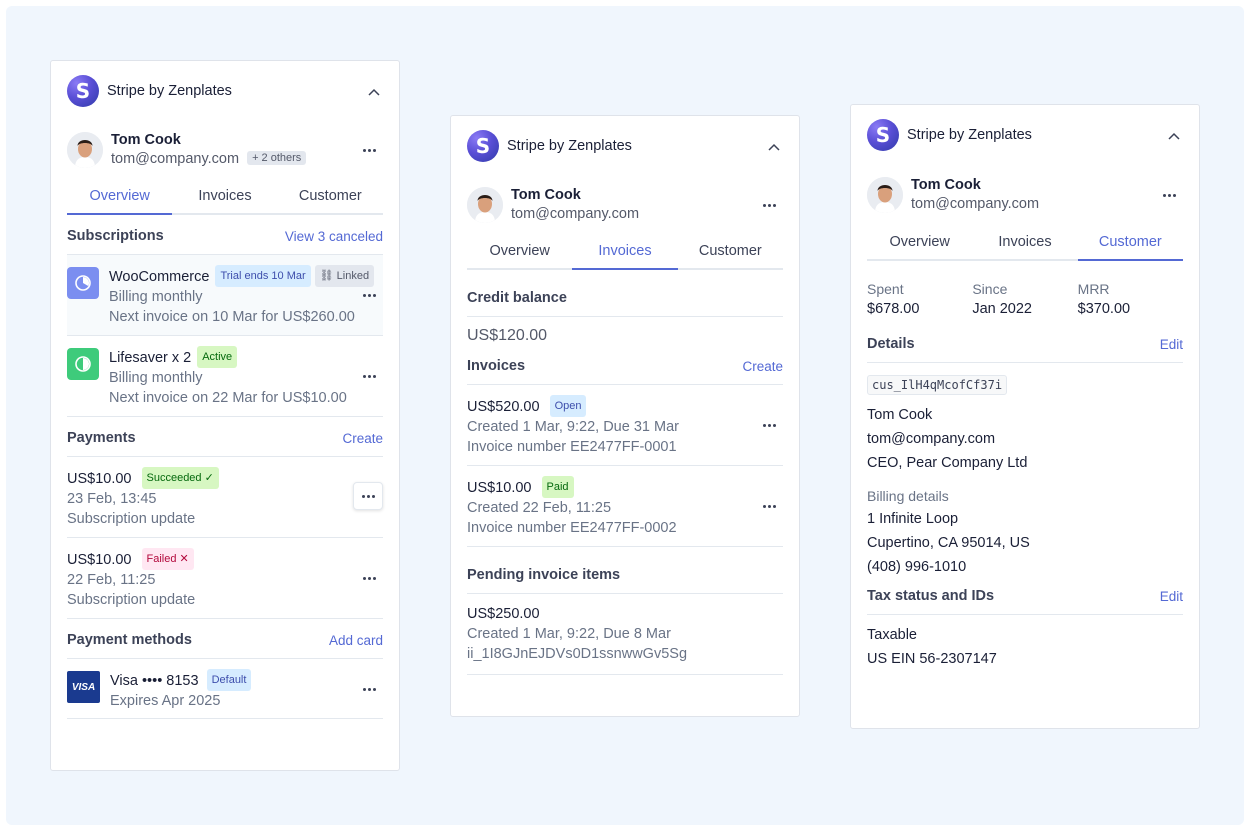  What do you see at coordinates (1104, 299) in the screenshot?
I see `stat-mrr: MRR $370.00` at bounding box center [1104, 299].